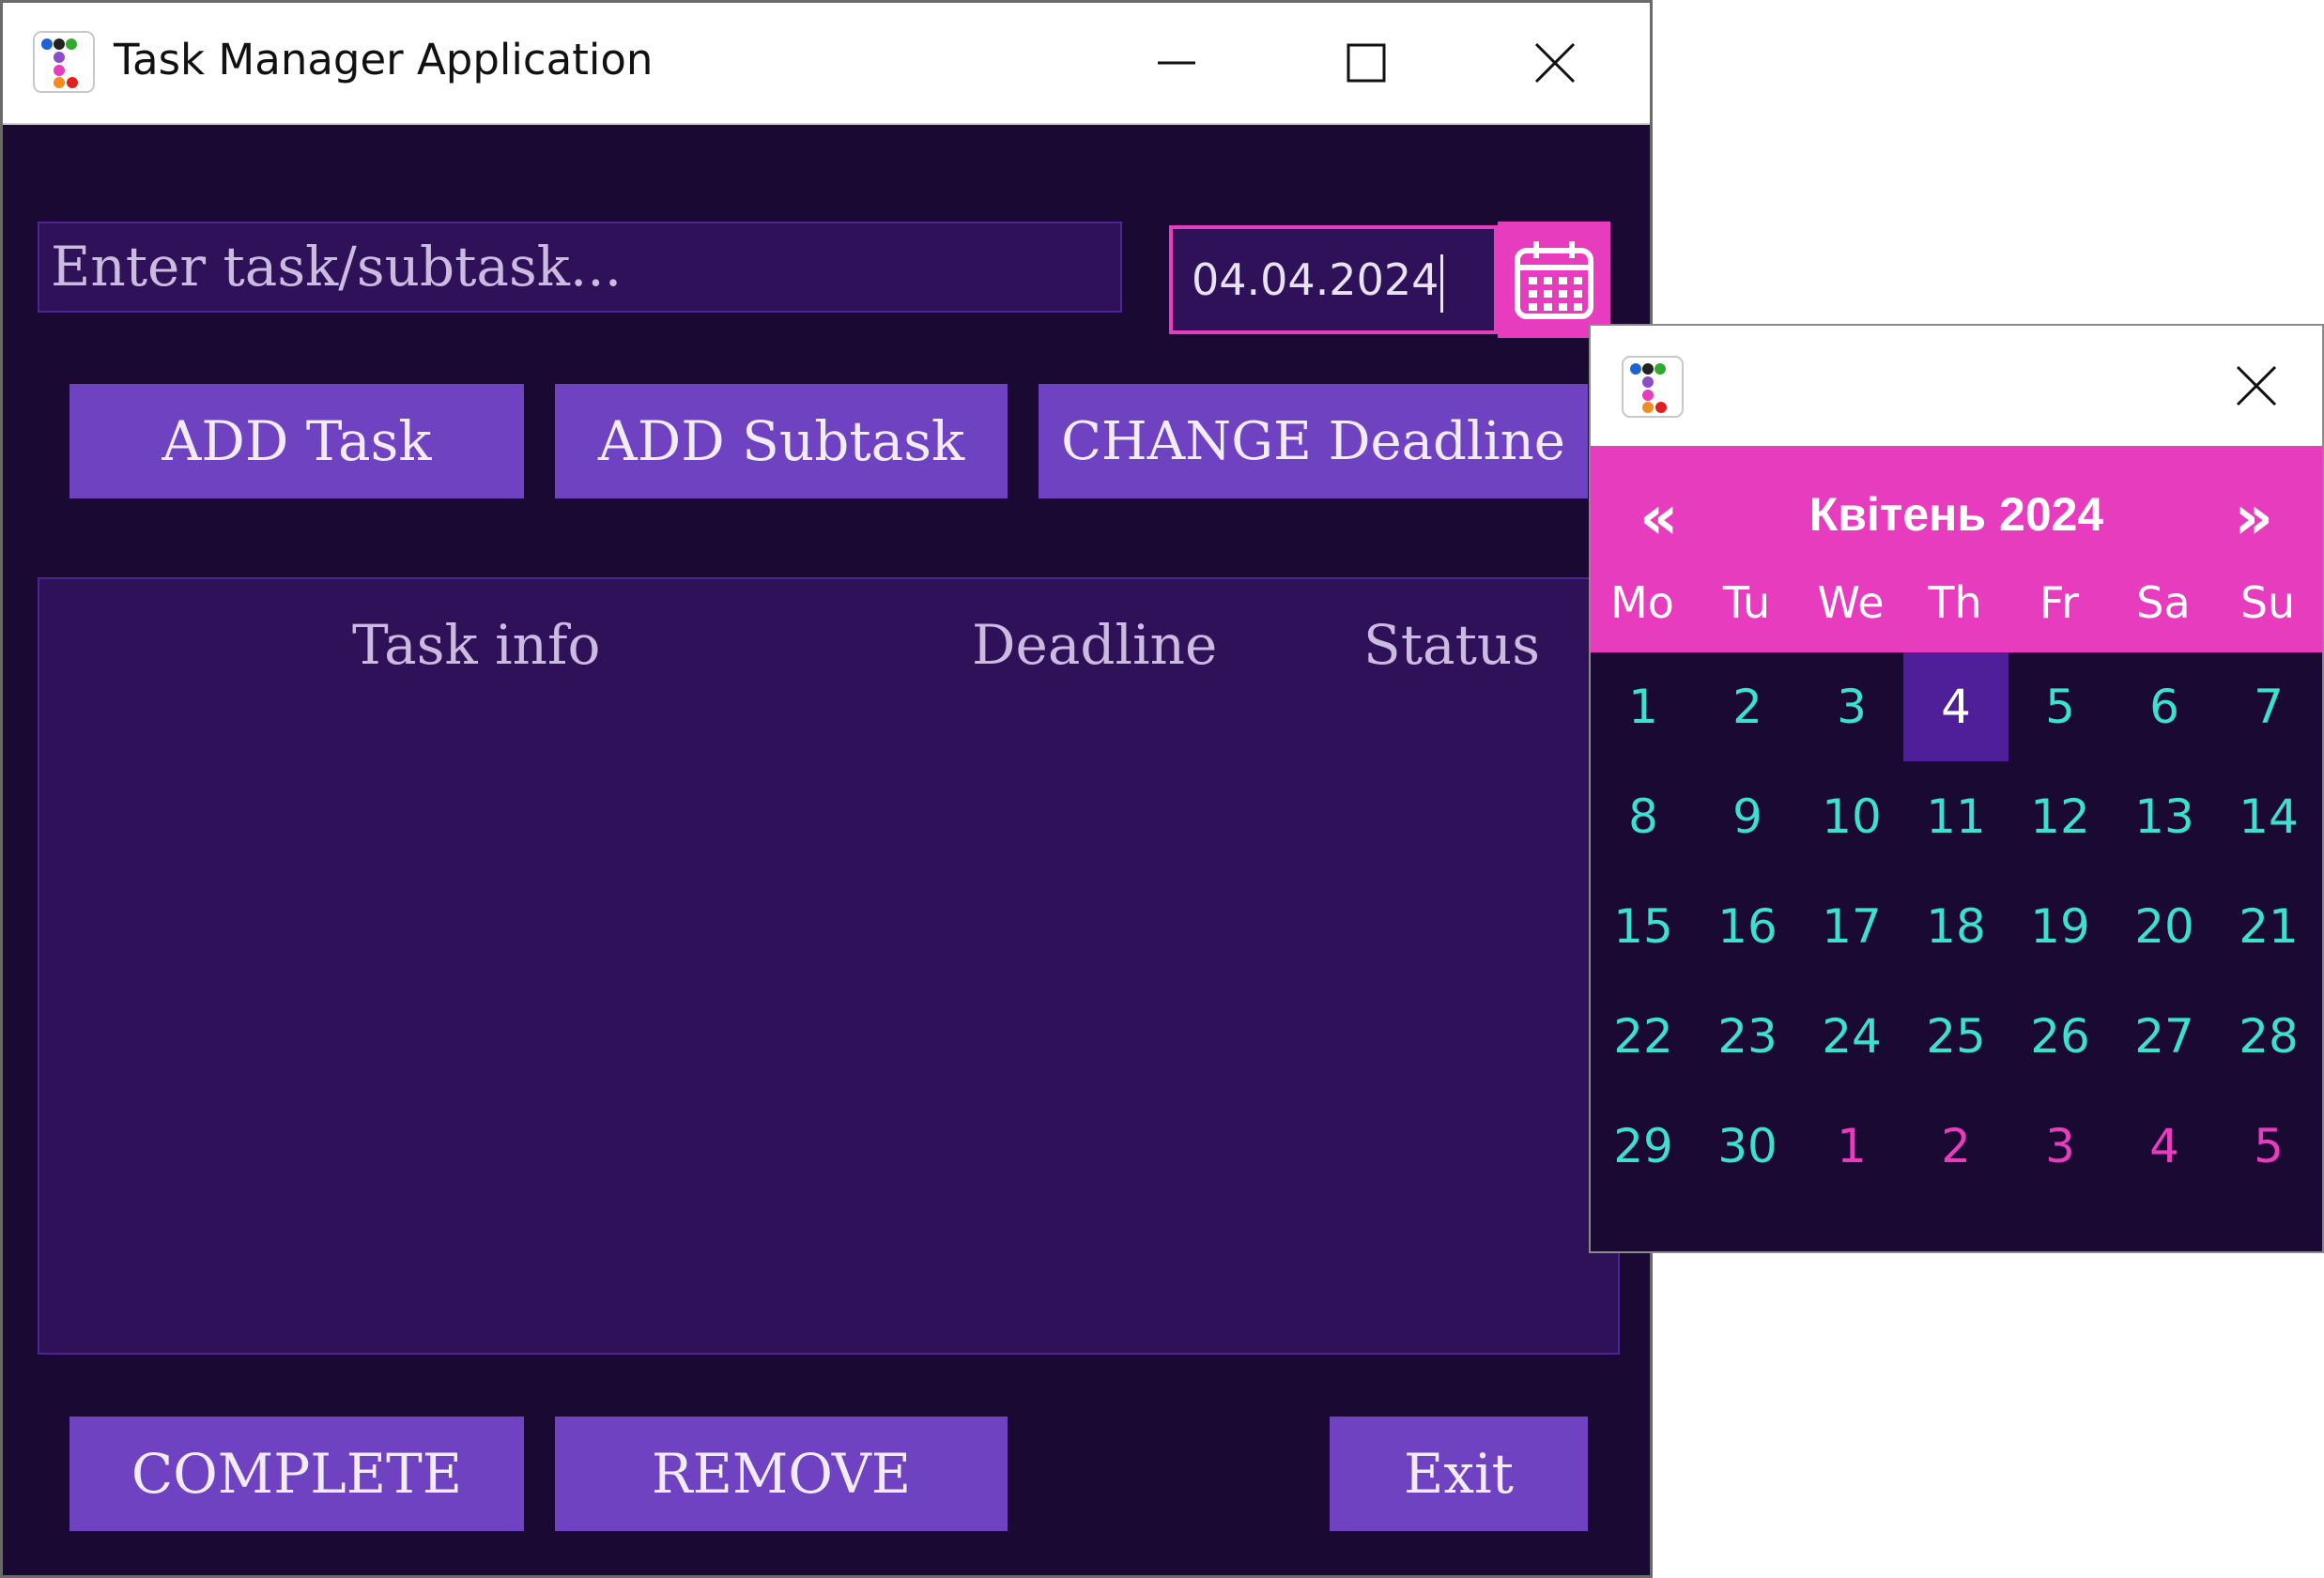 The image size is (2324, 1578). I want to click on close-button, so click(1555, 63).